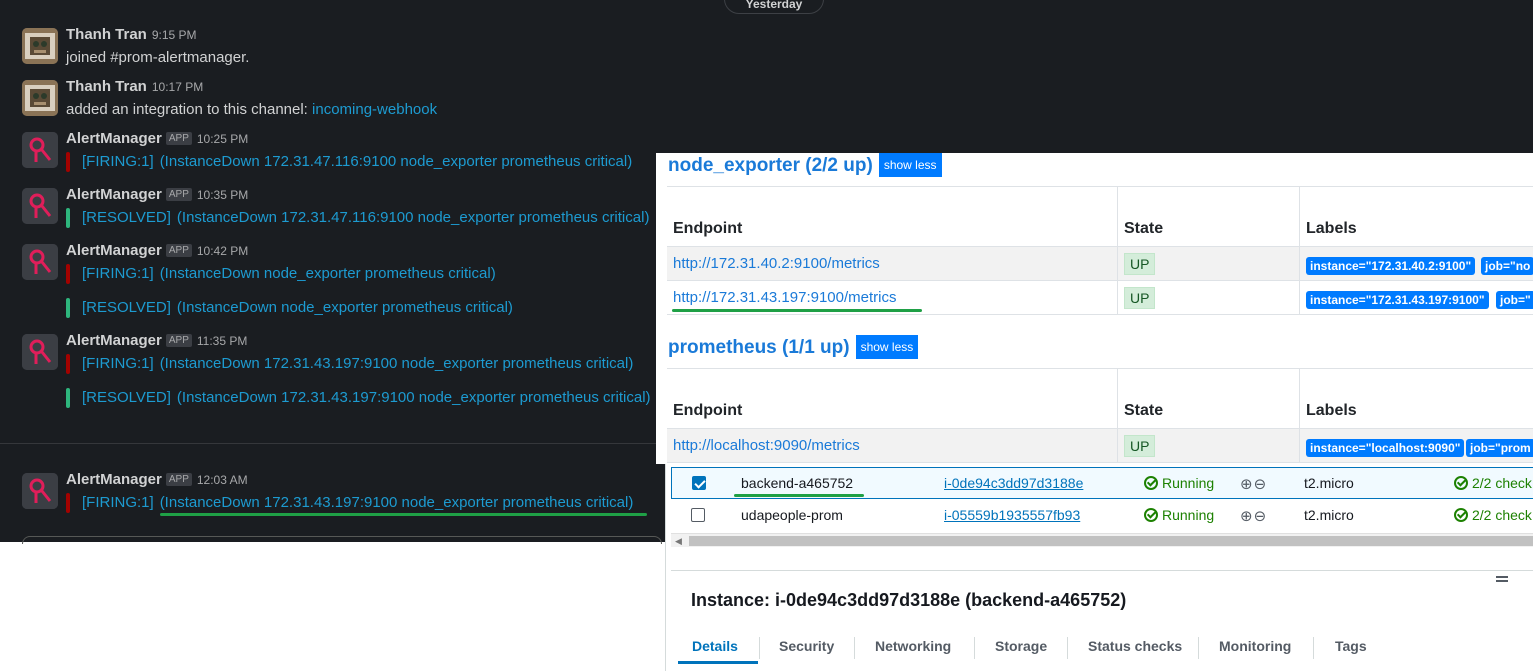 Image resolution: width=1533 pixels, height=671 pixels. What do you see at coordinates (715, 646) in the screenshot?
I see `tab-details: Details` at bounding box center [715, 646].